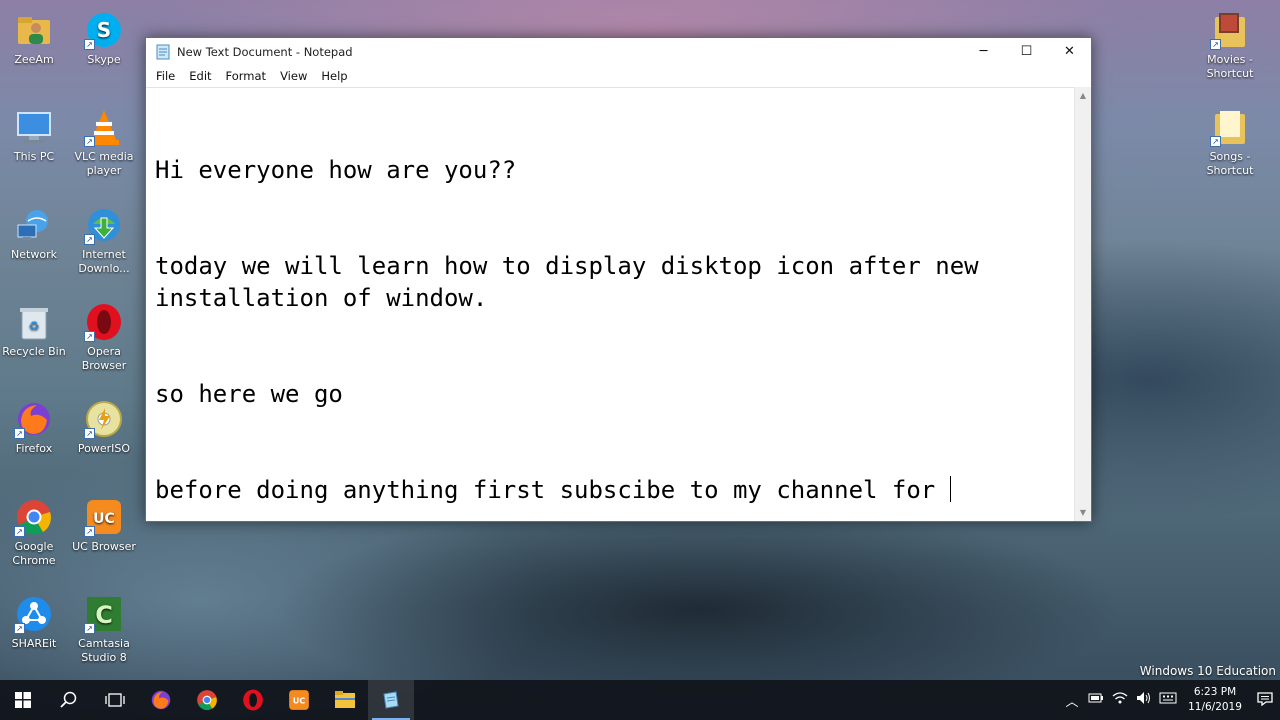 The image size is (1280, 720). I want to click on windows-edition-watermark: Windows 10 Education, so click(1207, 671).